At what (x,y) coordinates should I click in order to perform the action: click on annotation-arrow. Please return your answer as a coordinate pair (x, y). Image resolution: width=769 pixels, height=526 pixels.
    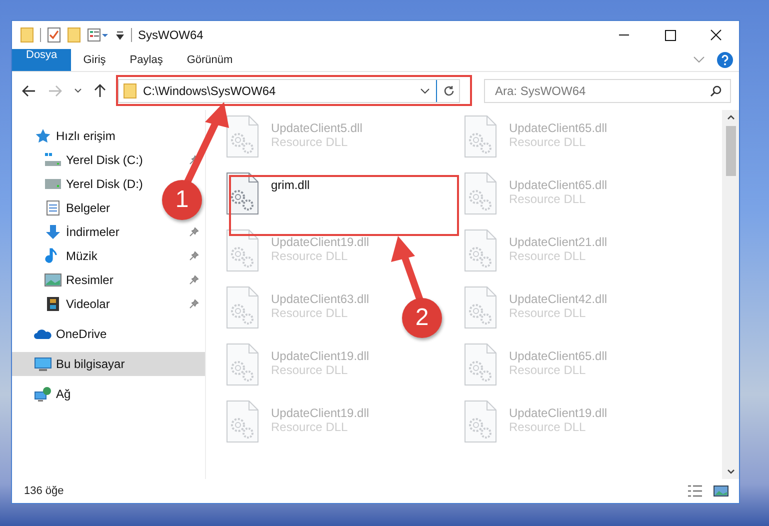
    Looking at the image, I should click on (407, 269).